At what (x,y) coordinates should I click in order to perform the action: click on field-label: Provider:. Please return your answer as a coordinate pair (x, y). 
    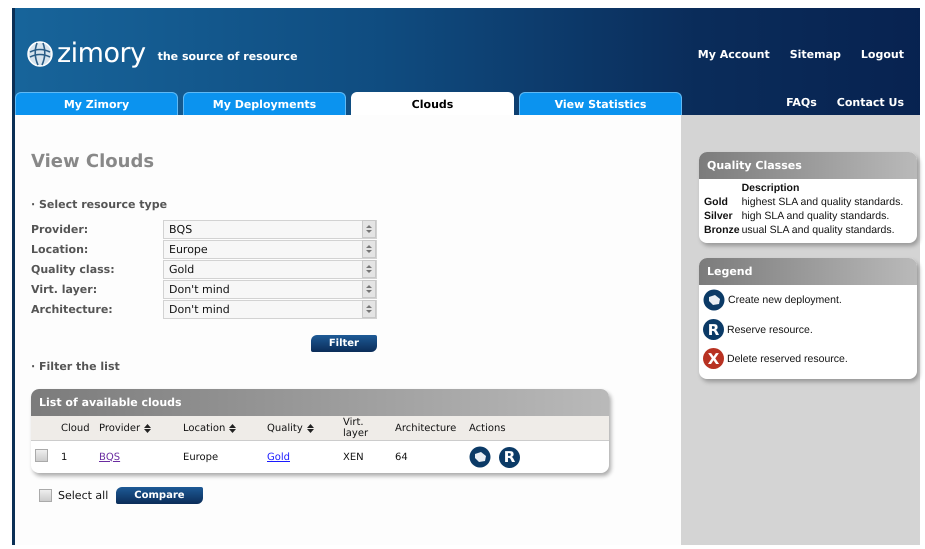
    Looking at the image, I should click on (60, 229).